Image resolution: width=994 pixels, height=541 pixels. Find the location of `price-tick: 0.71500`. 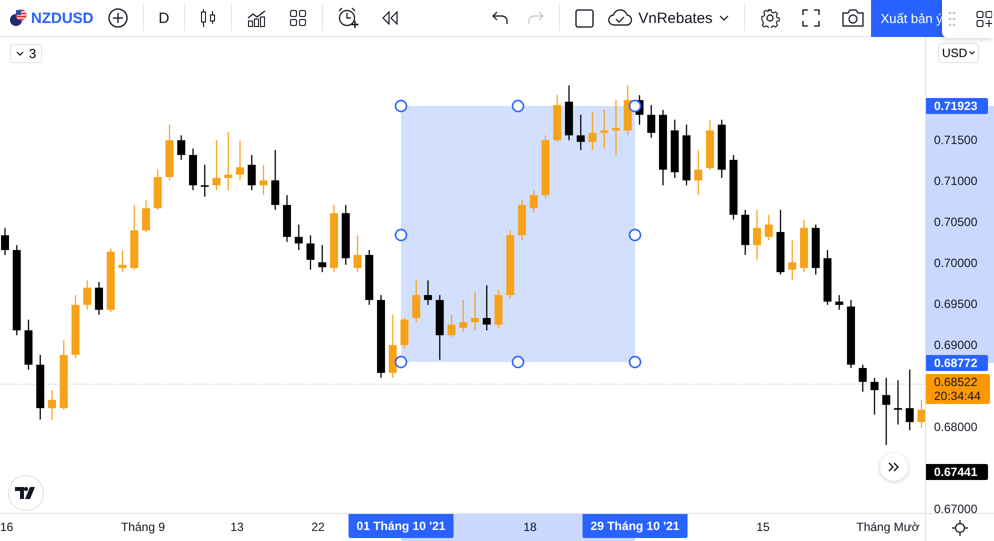

price-tick: 0.71500 is located at coordinates (956, 140).